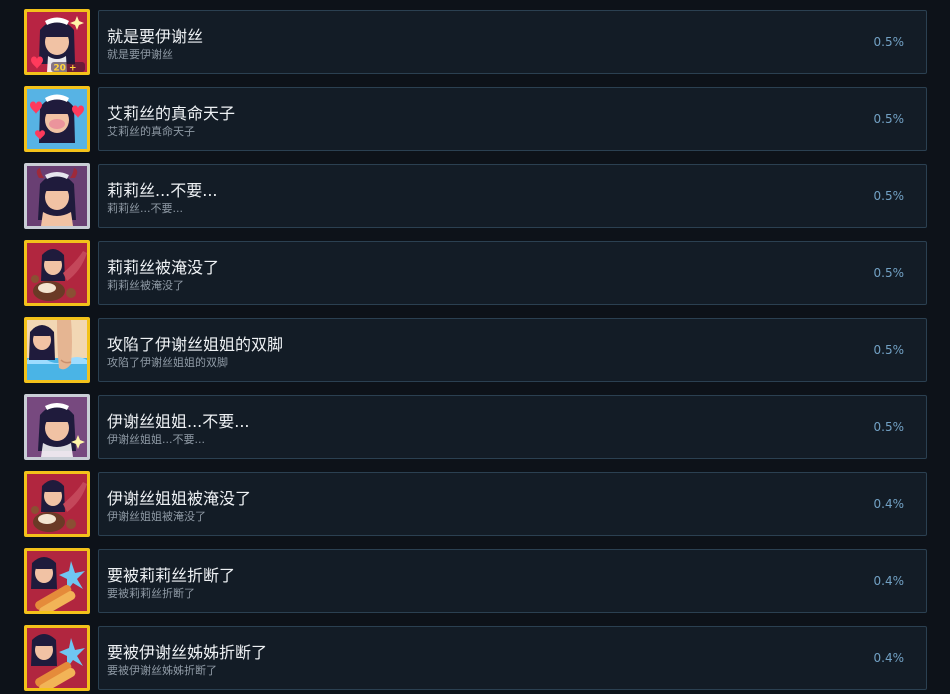 The width and height of the screenshot is (950, 694). What do you see at coordinates (57, 119) in the screenshot?
I see `maid-girl-blush-hearts-icon` at bounding box center [57, 119].